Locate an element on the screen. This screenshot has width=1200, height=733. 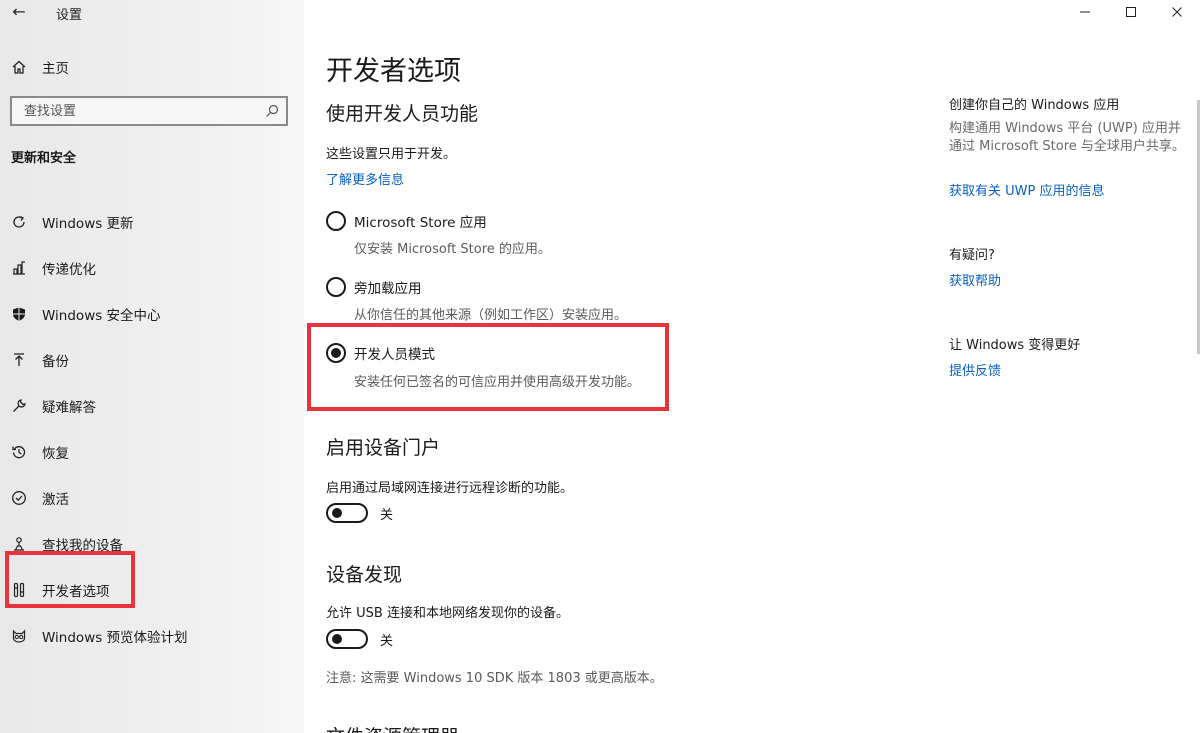
uwp-heading: 创建你自己的 Windows 应用 is located at coordinates (1034, 105).